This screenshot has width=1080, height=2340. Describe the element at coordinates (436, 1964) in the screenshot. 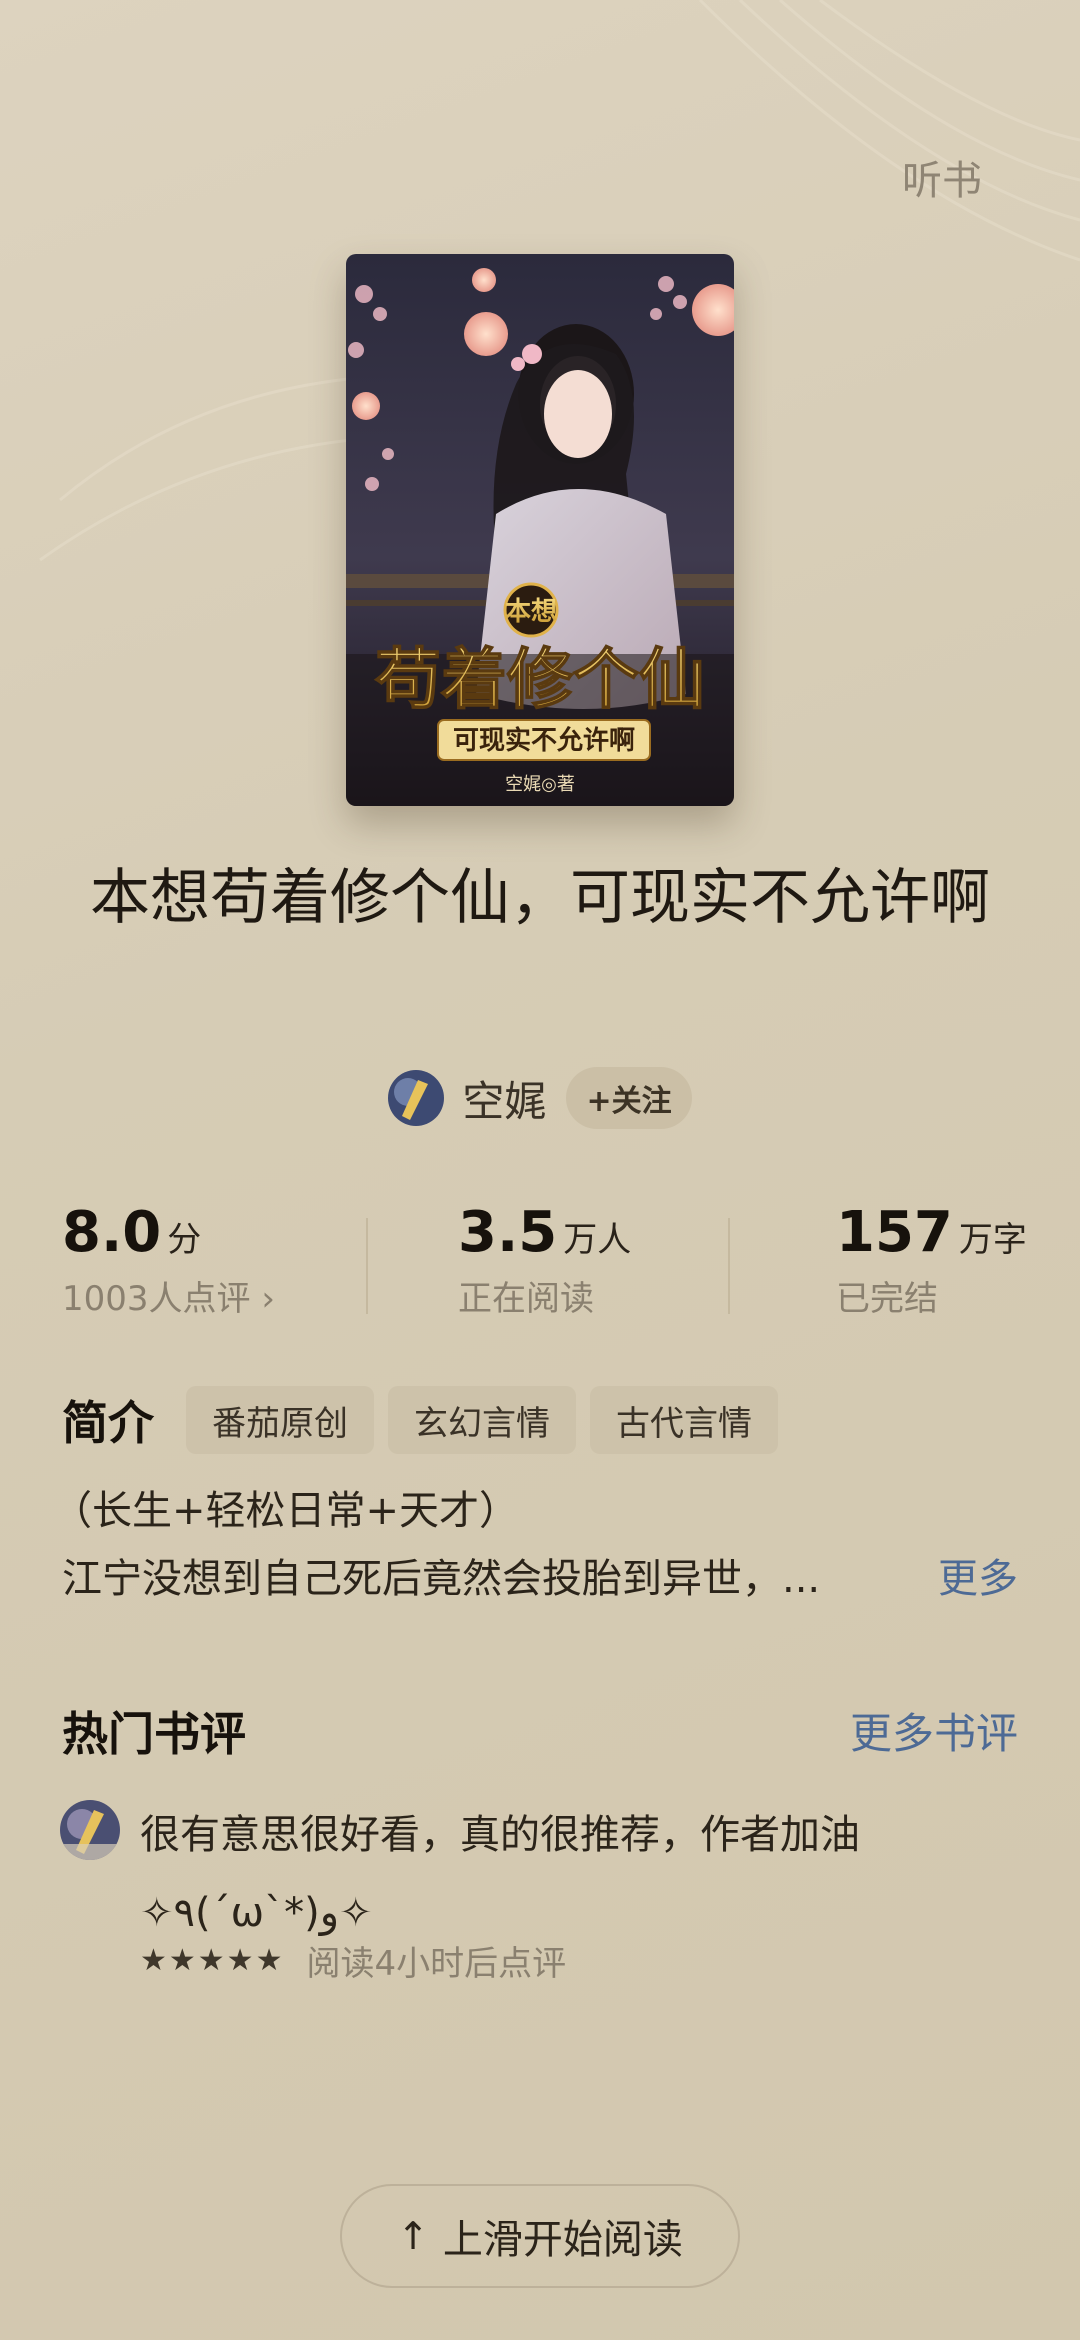

I see `review-time: 阅读4小时后点评` at that location.